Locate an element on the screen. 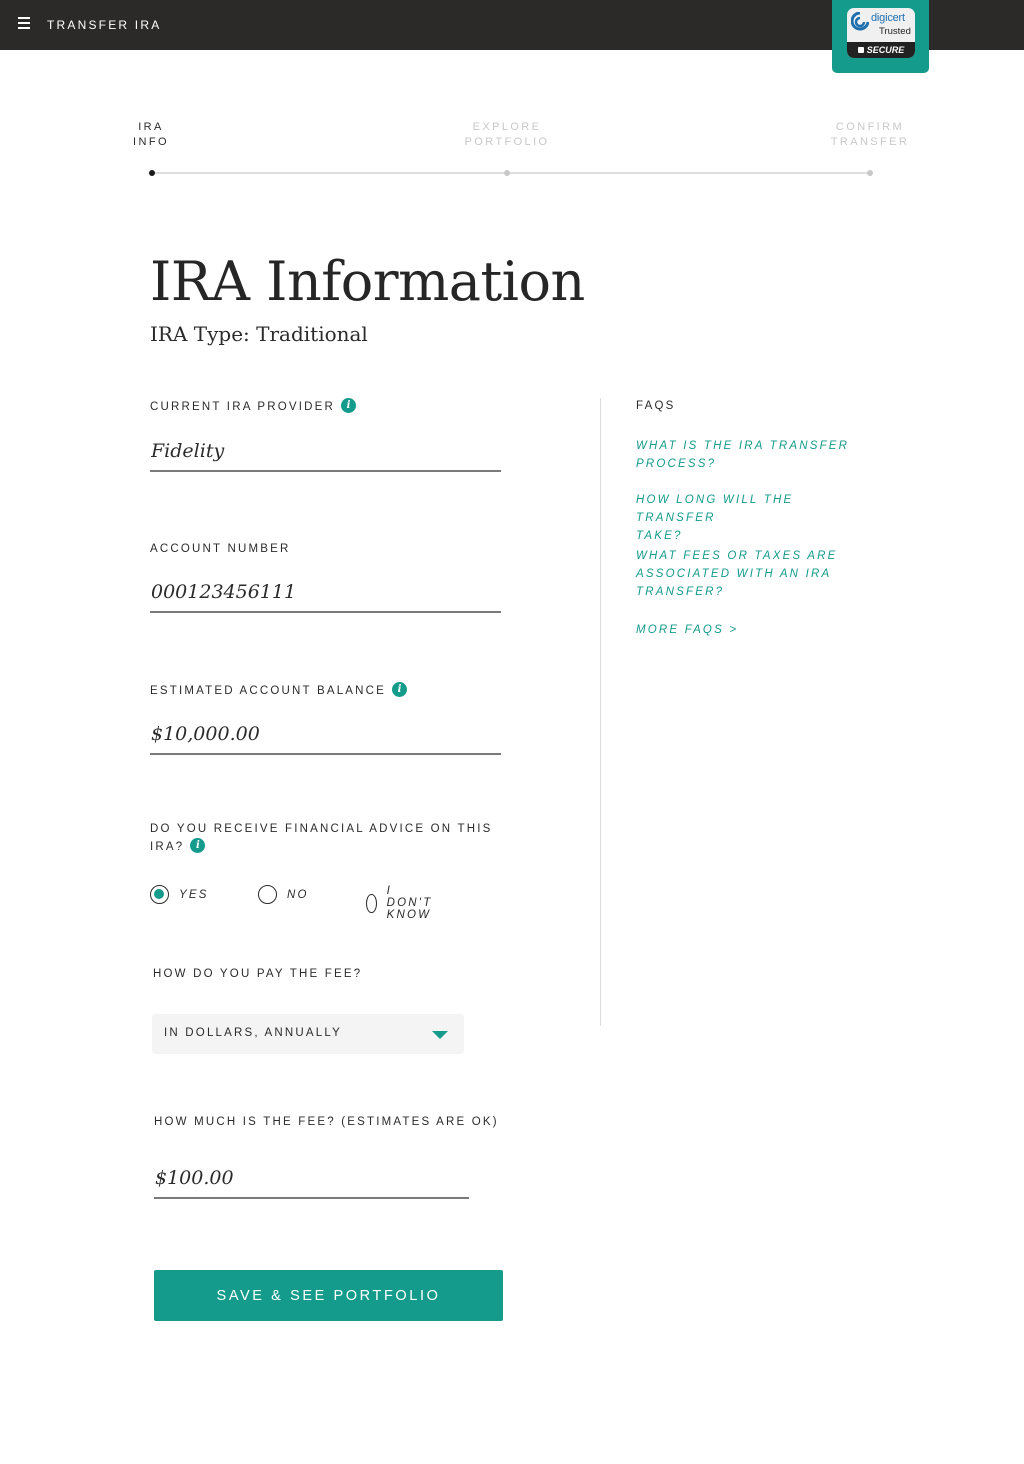 The image size is (1024, 1464). digicert-logo-icon is located at coordinates (860, 21).